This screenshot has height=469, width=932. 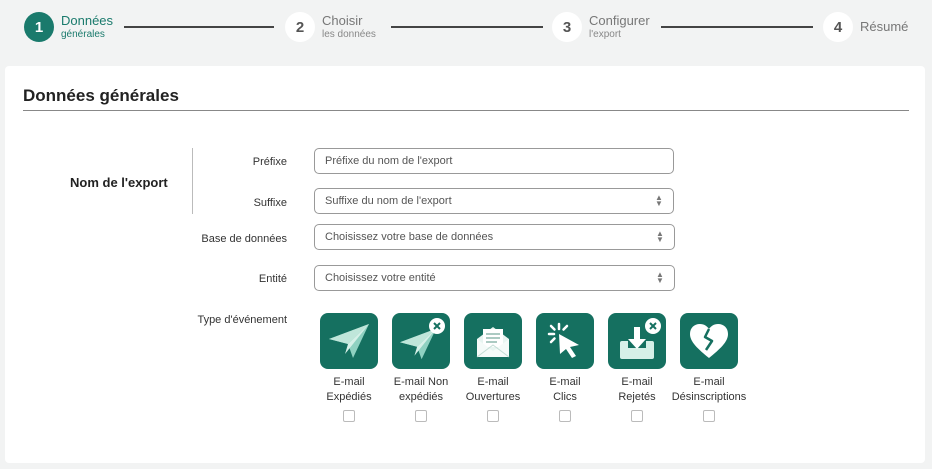 I want to click on step-subtitle: les données, so click(x=349, y=34).